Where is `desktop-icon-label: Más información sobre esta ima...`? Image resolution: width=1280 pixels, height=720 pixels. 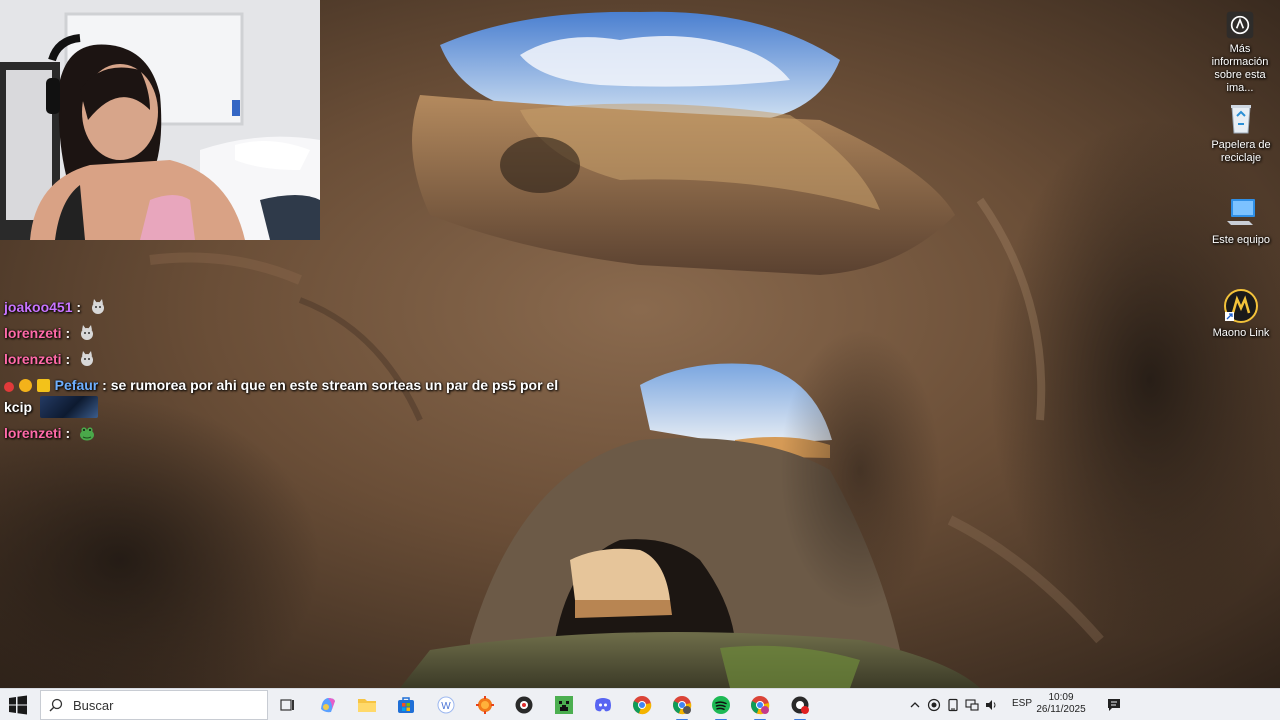
desktop-icon-label: Más información sobre esta ima... is located at coordinates (1240, 68).